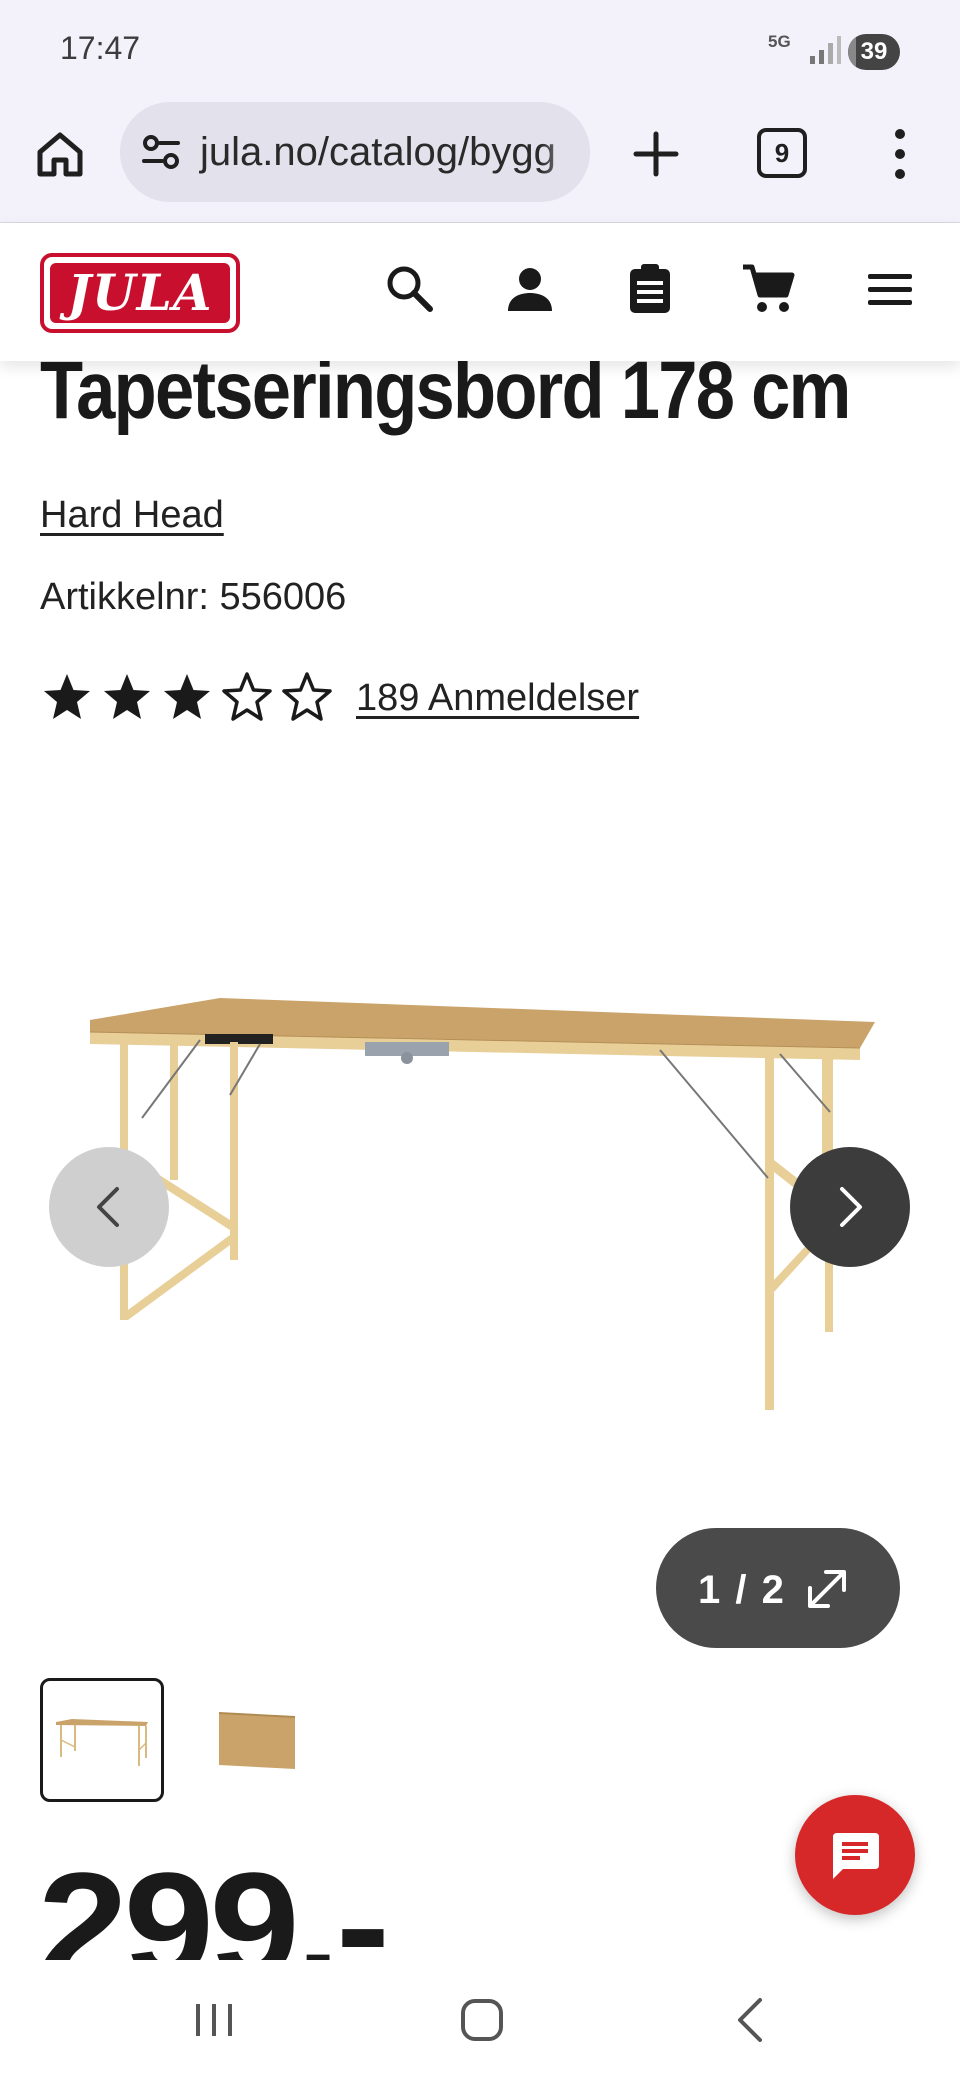 This screenshot has height=2080, width=960. What do you see at coordinates (779, 41) in the screenshot?
I see `network-indicator: 5G` at bounding box center [779, 41].